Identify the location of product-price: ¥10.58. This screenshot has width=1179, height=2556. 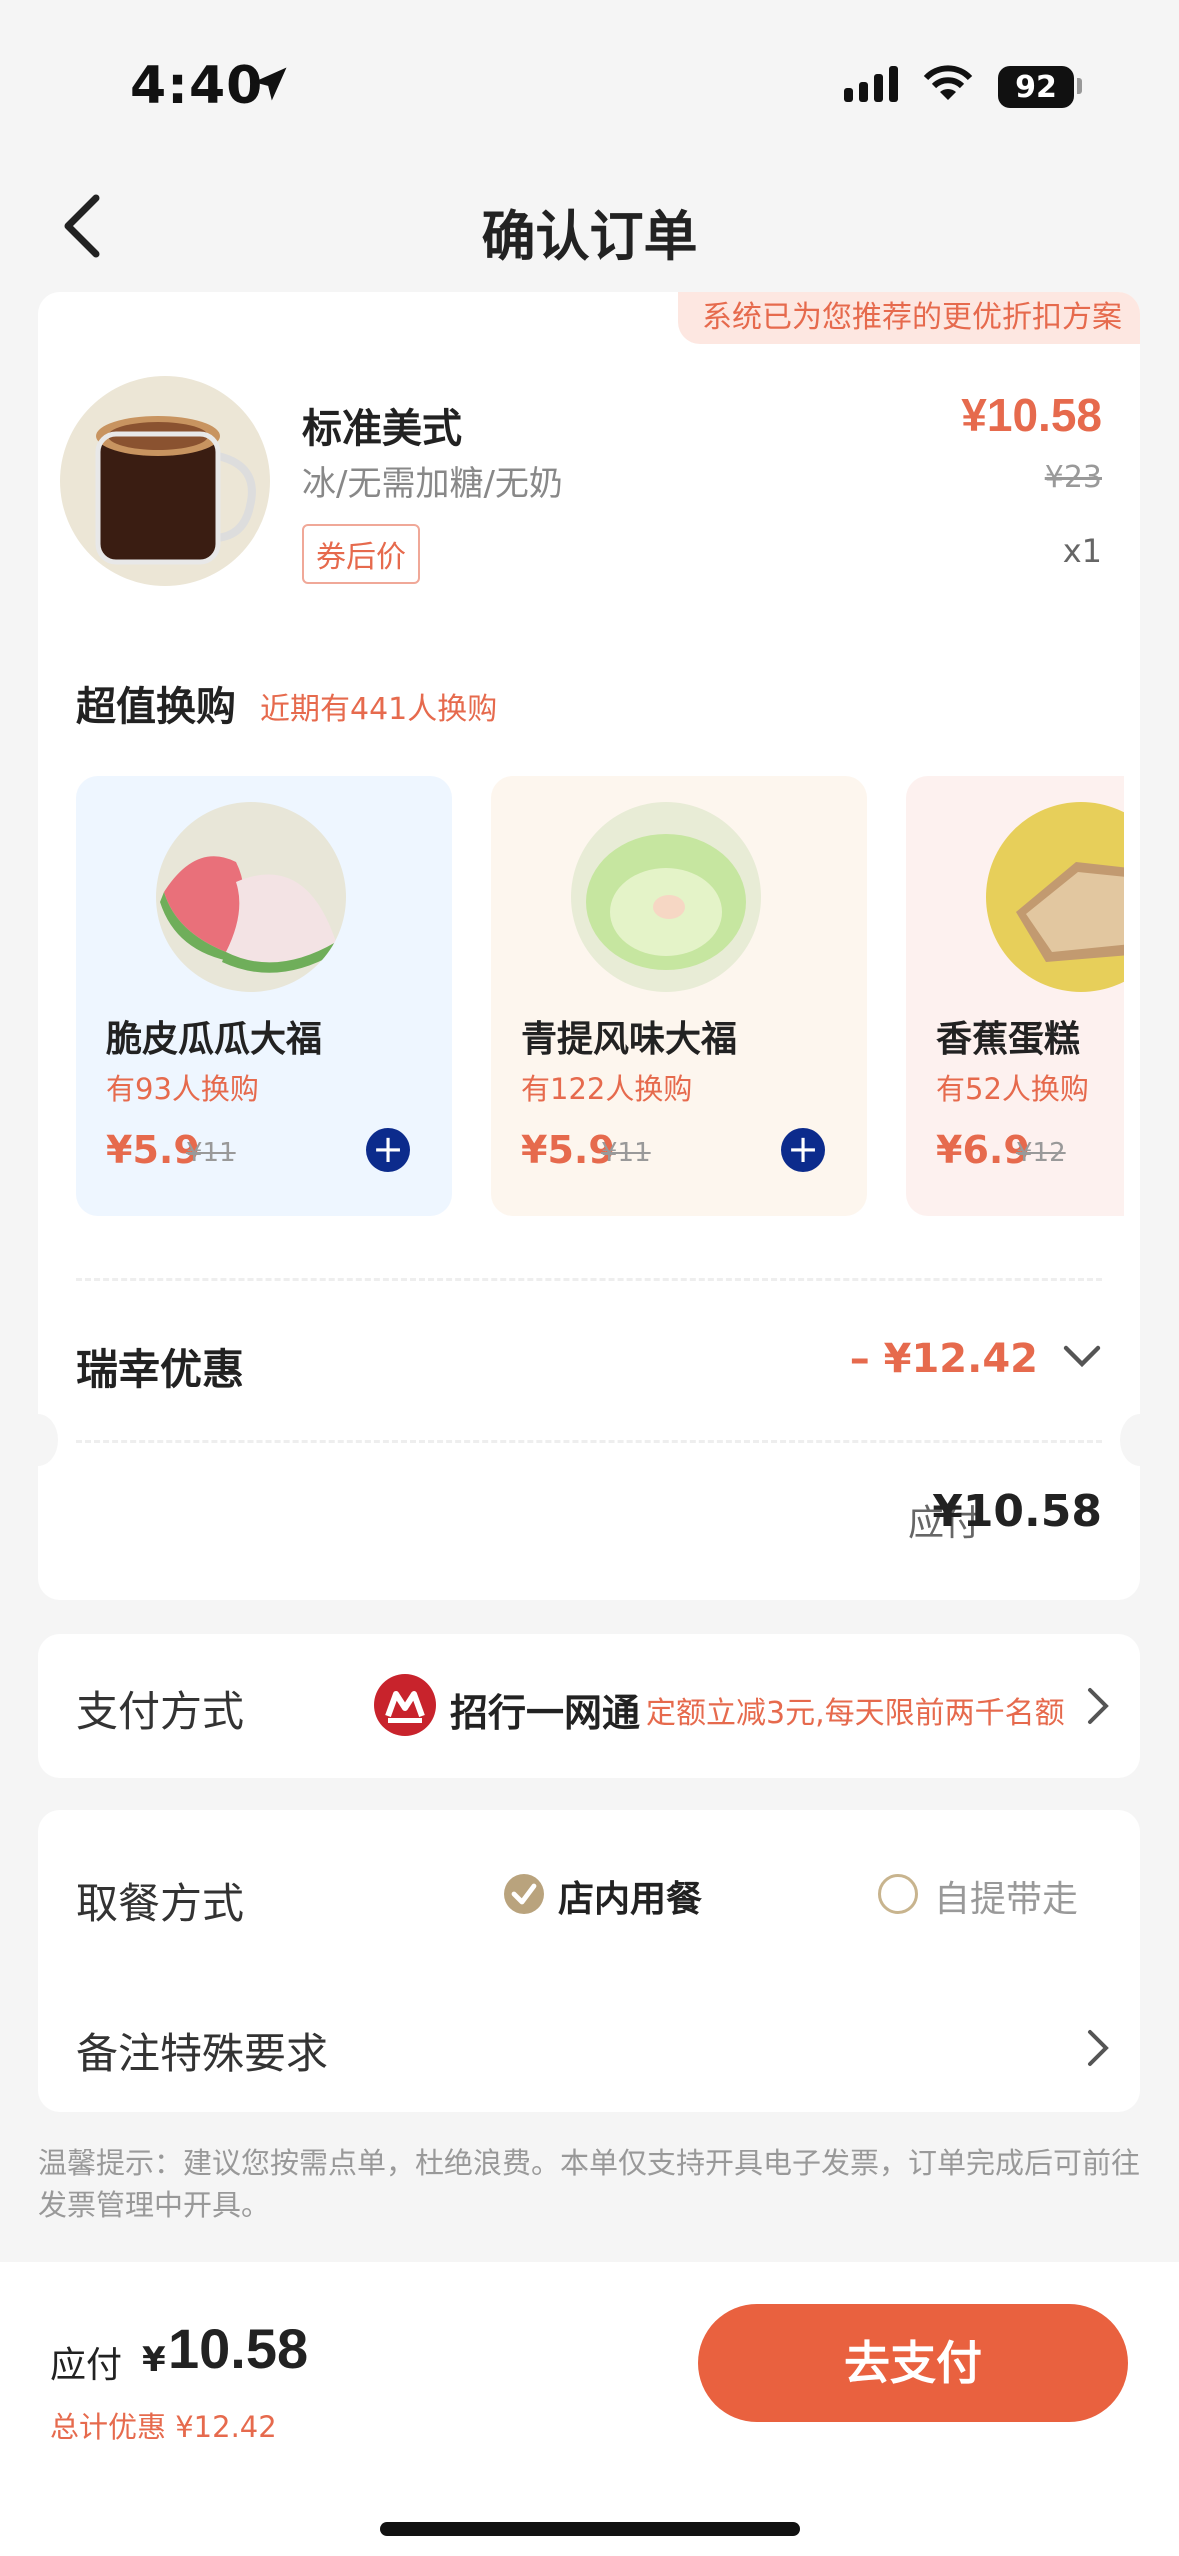
(1031, 415).